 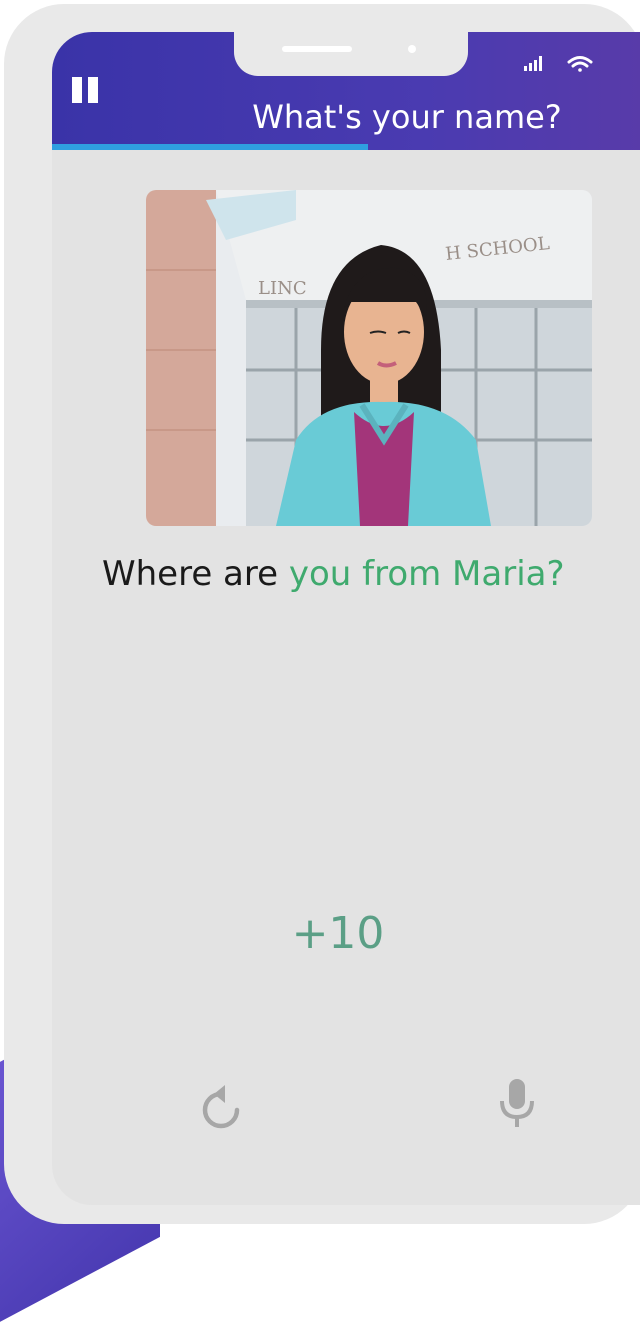 What do you see at coordinates (533, 63) in the screenshot?
I see `cellular-signal-icon` at bounding box center [533, 63].